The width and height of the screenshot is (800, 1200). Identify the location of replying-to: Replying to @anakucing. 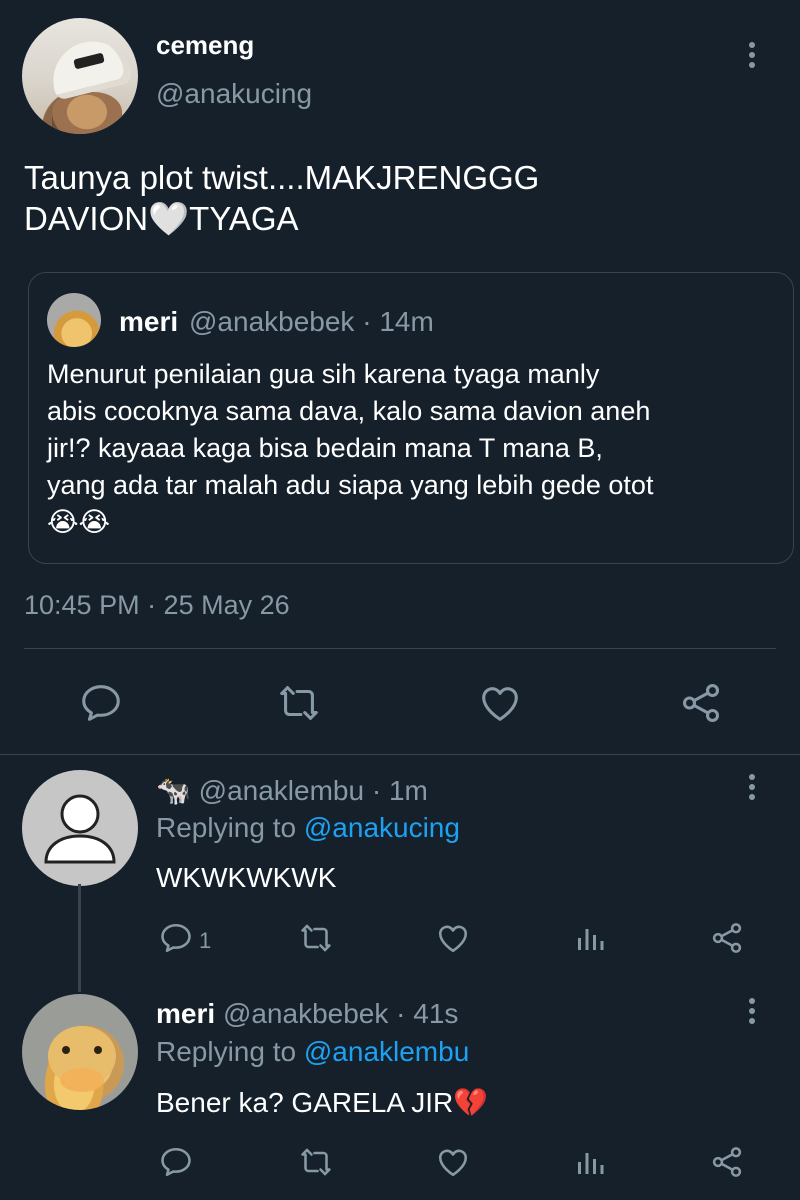
(308, 828).